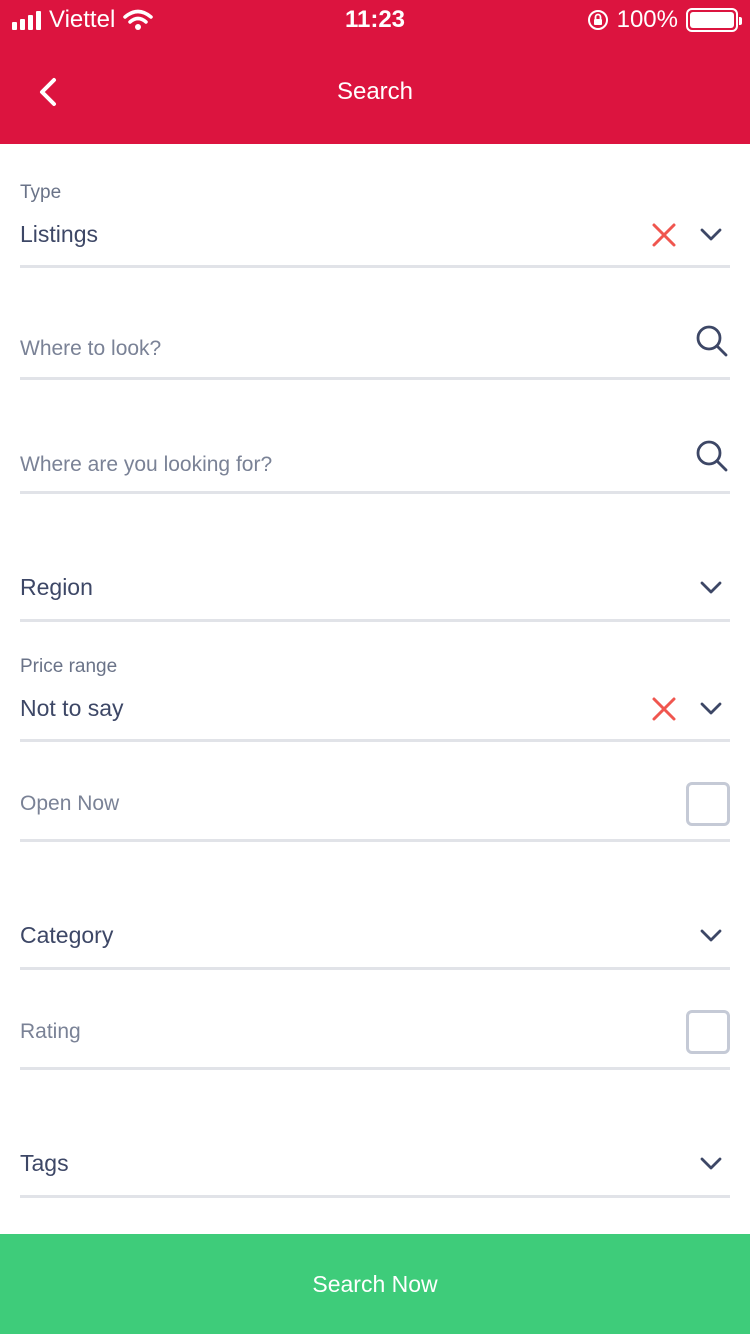 The width and height of the screenshot is (750, 1334). Describe the element at coordinates (375, 459) in the screenshot. I see `looking-for-field: Where are you looking for?` at that location.